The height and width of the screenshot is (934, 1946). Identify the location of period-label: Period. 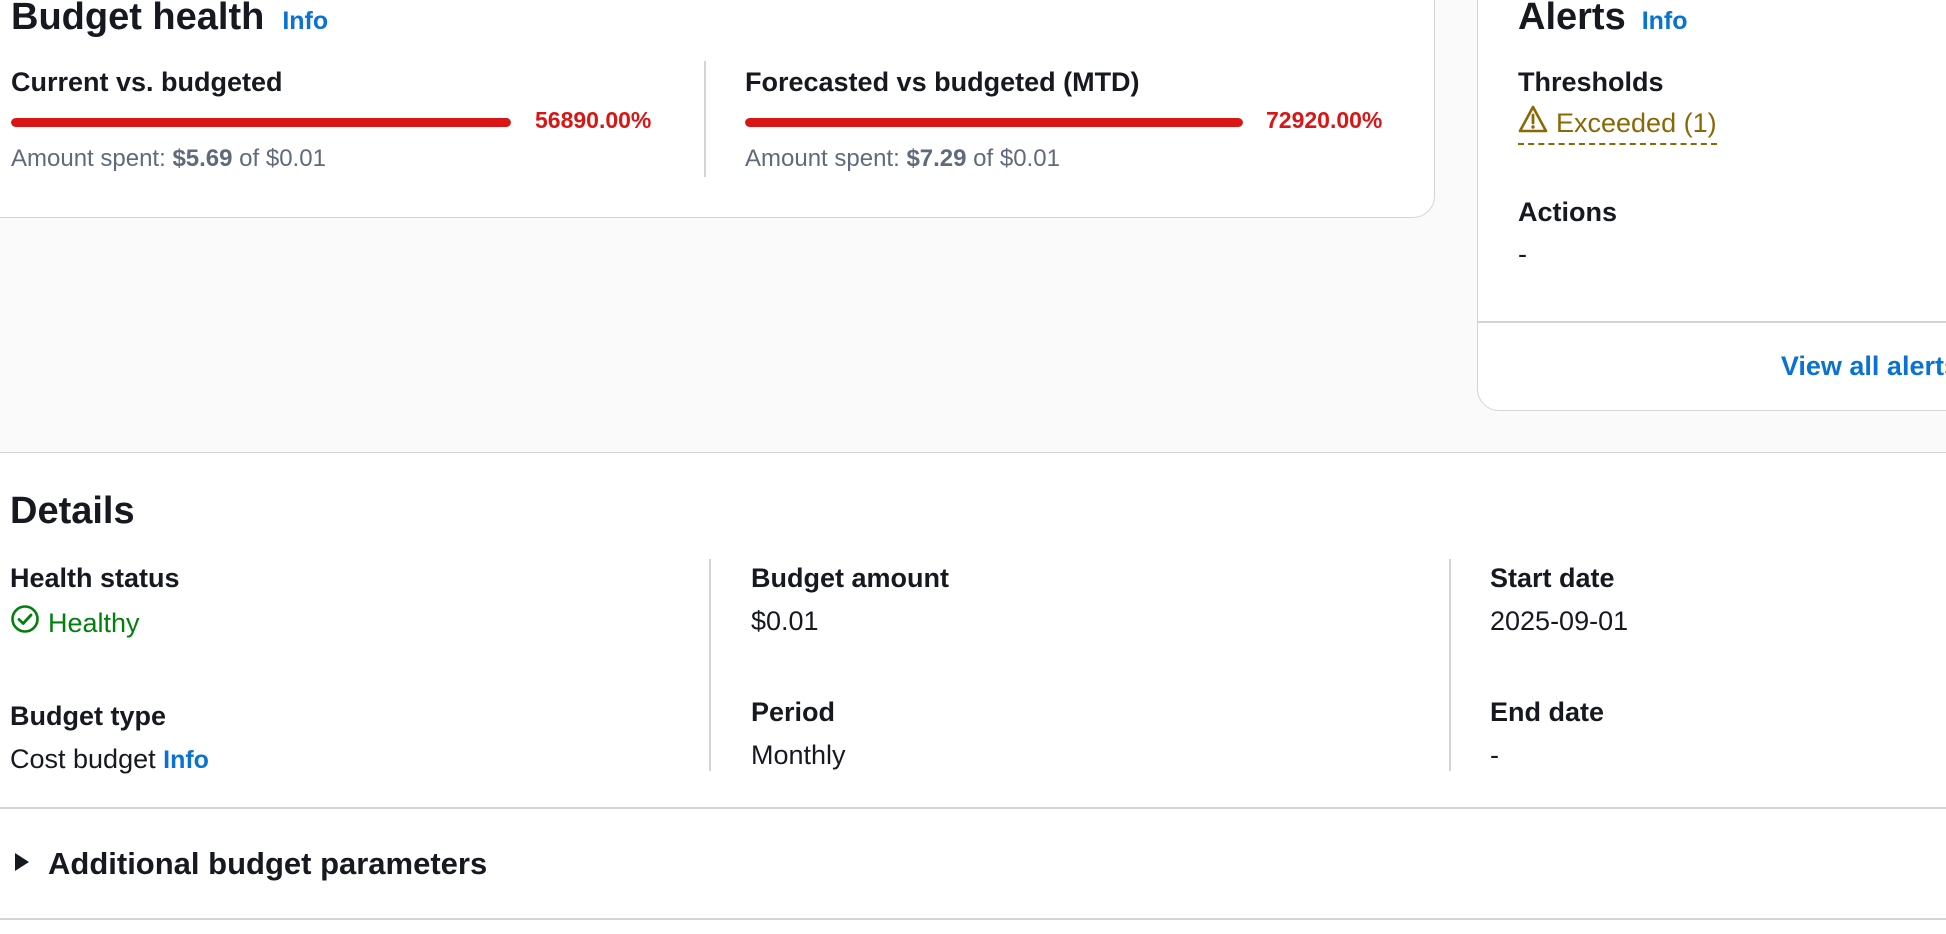
(793, 712).